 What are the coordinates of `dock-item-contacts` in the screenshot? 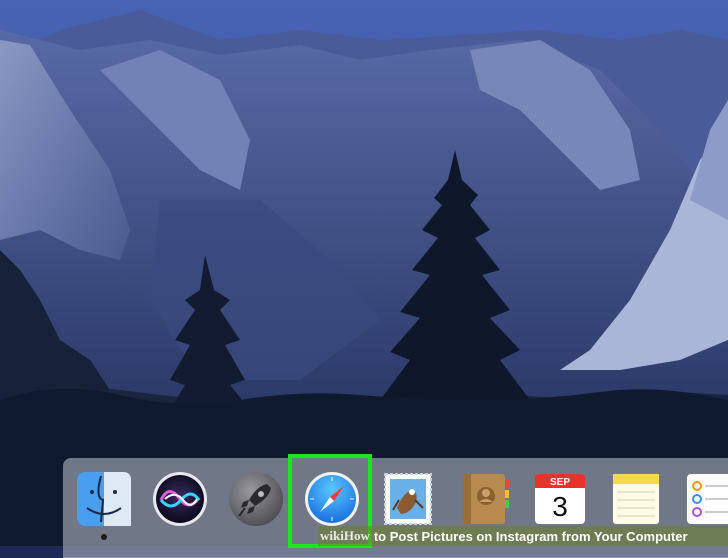 It's located at (484, 499).